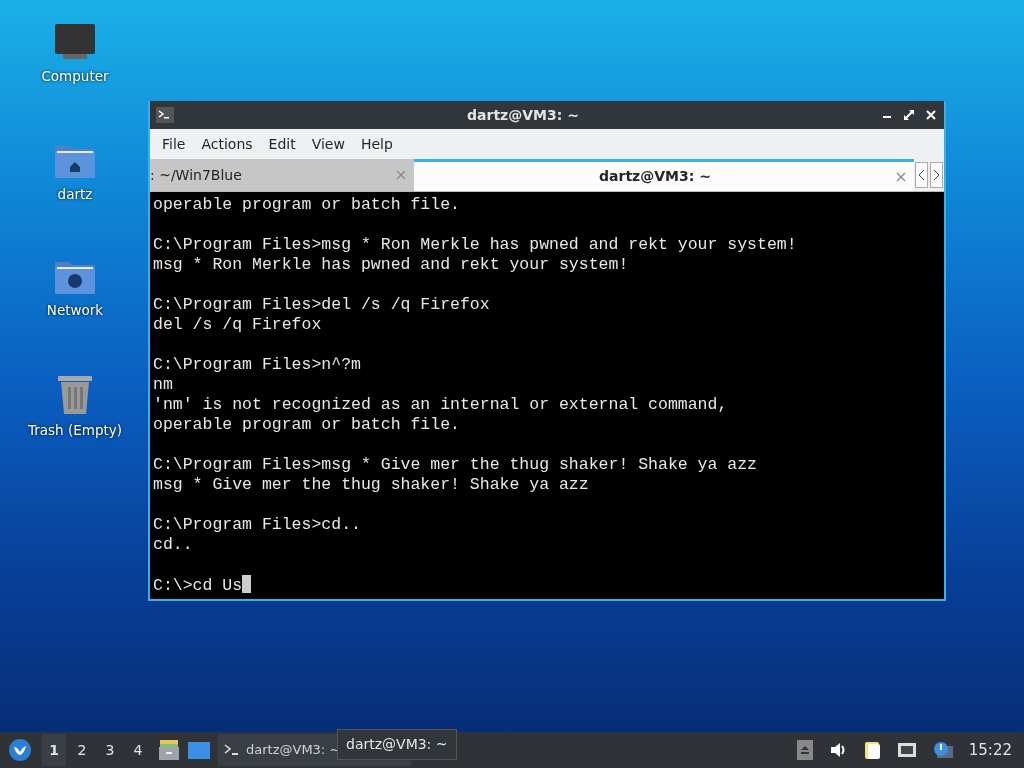  I want to click on window-title: dartz@VM3: ~, so click(523, 115).